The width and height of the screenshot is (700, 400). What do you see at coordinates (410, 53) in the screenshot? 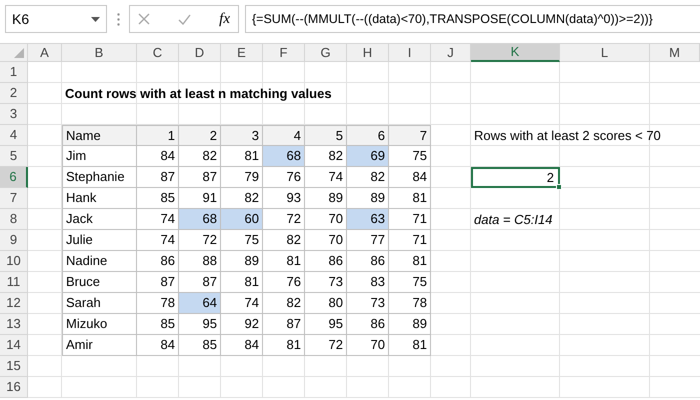
I see `column-header: I` at bounding box center [410, 53].